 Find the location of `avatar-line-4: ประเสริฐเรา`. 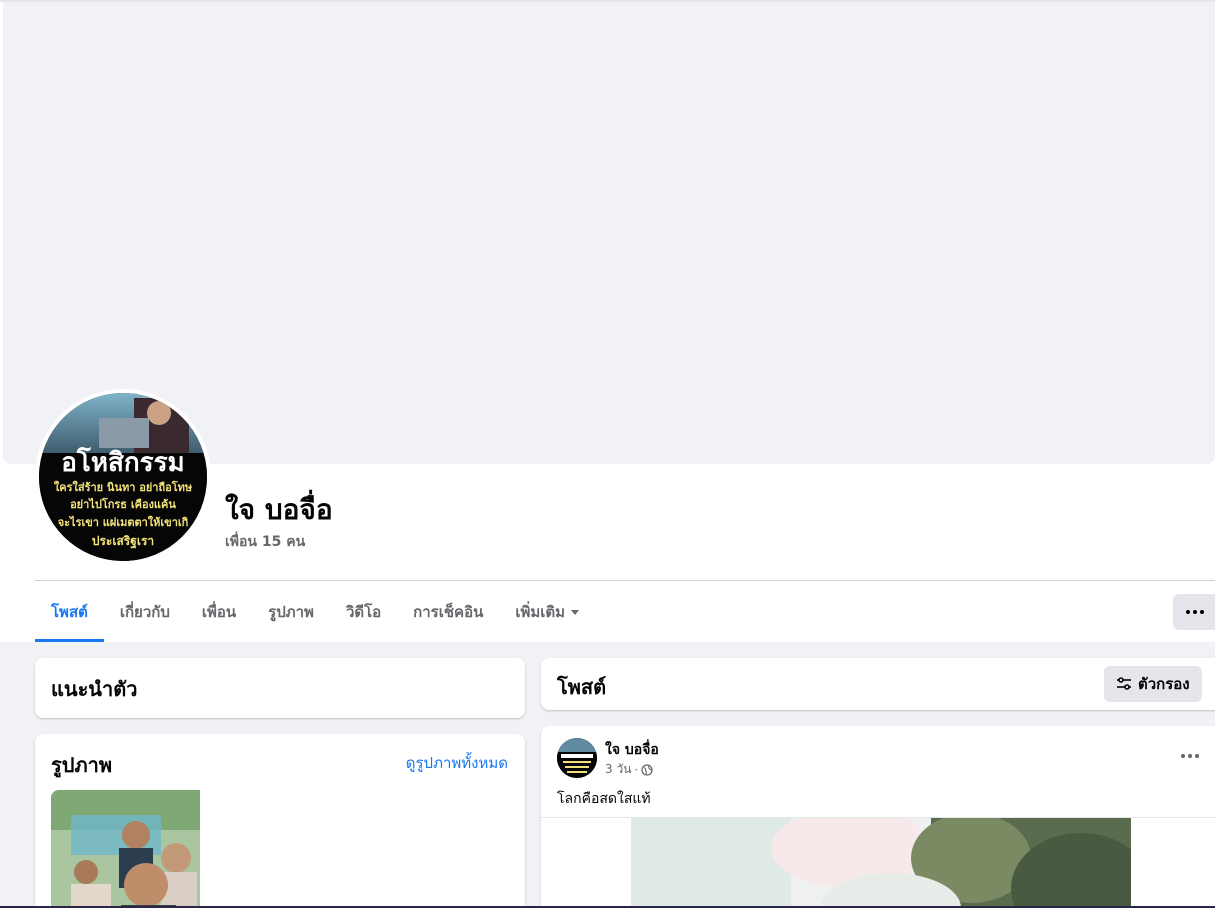

avatar-line-4: ประเสริฐเรา is located at coordinates (123, 541).